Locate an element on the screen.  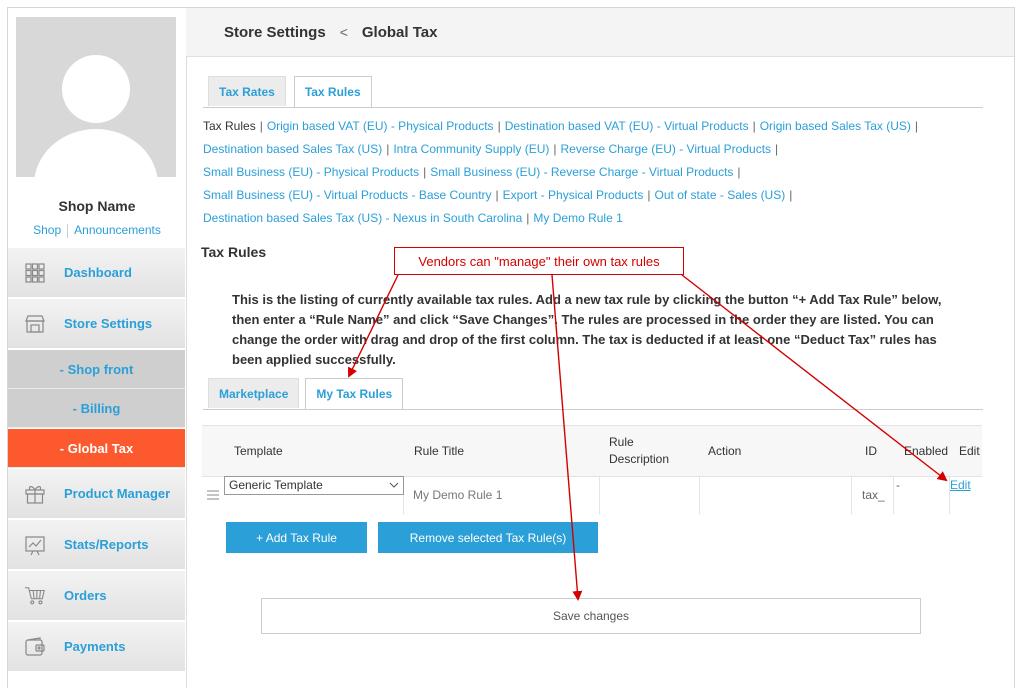
breadcrumb-global-tax: Global Tax is located at coordinates (399, 32).